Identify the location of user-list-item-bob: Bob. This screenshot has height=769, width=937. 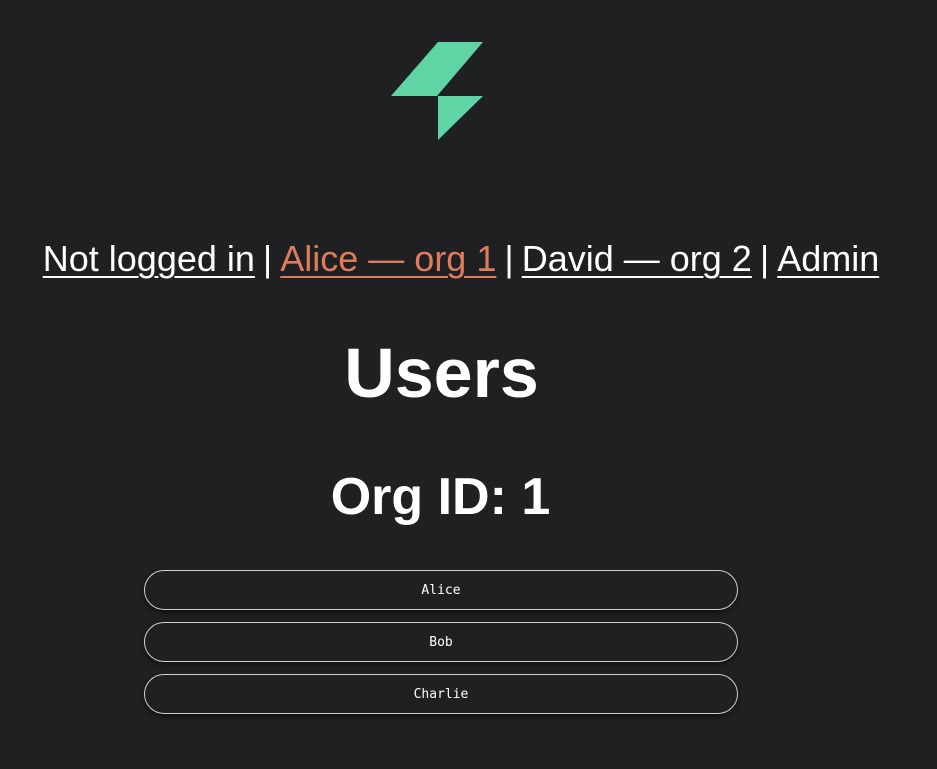
(441, 642).